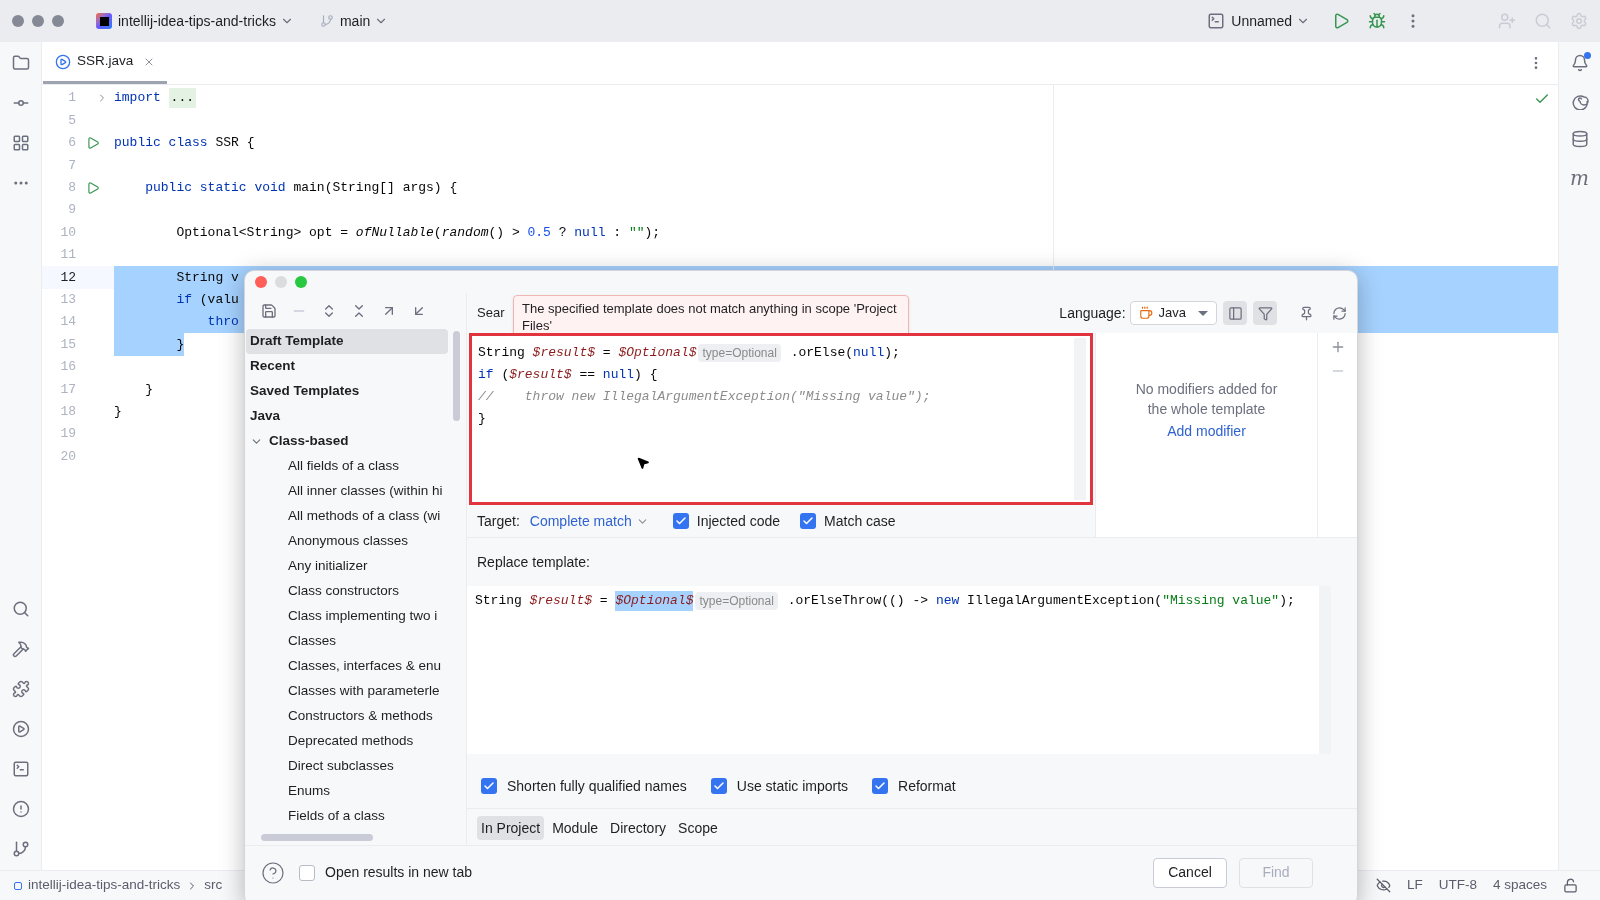  I want to click on add-modifier-link: Add modifier, so click(1206, 431).